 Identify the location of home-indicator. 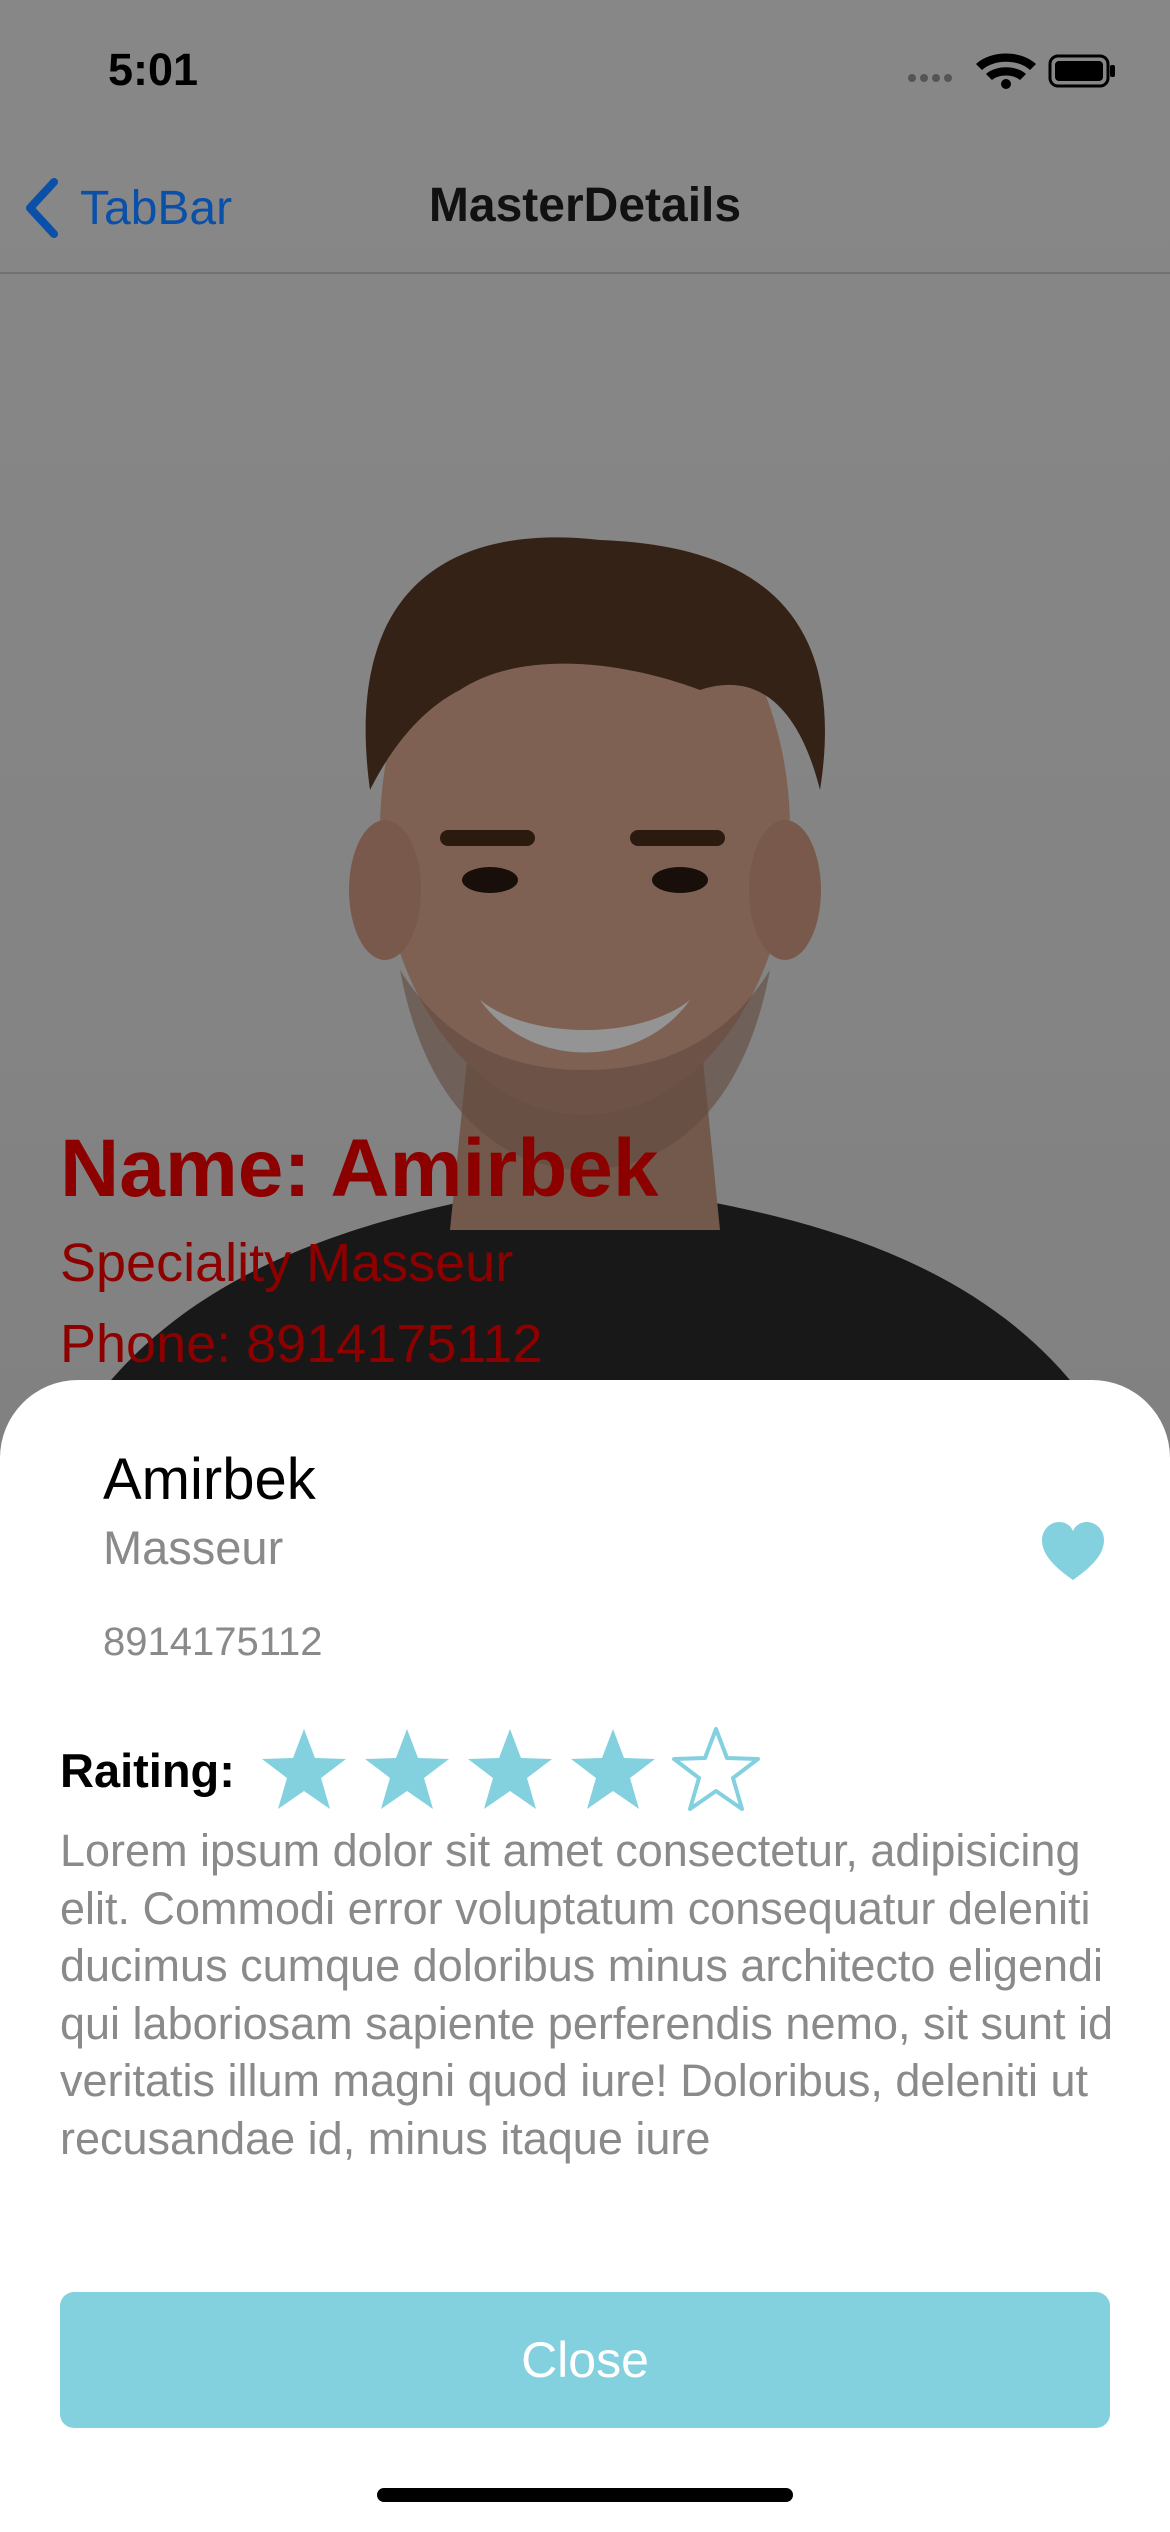
(585, 2495).